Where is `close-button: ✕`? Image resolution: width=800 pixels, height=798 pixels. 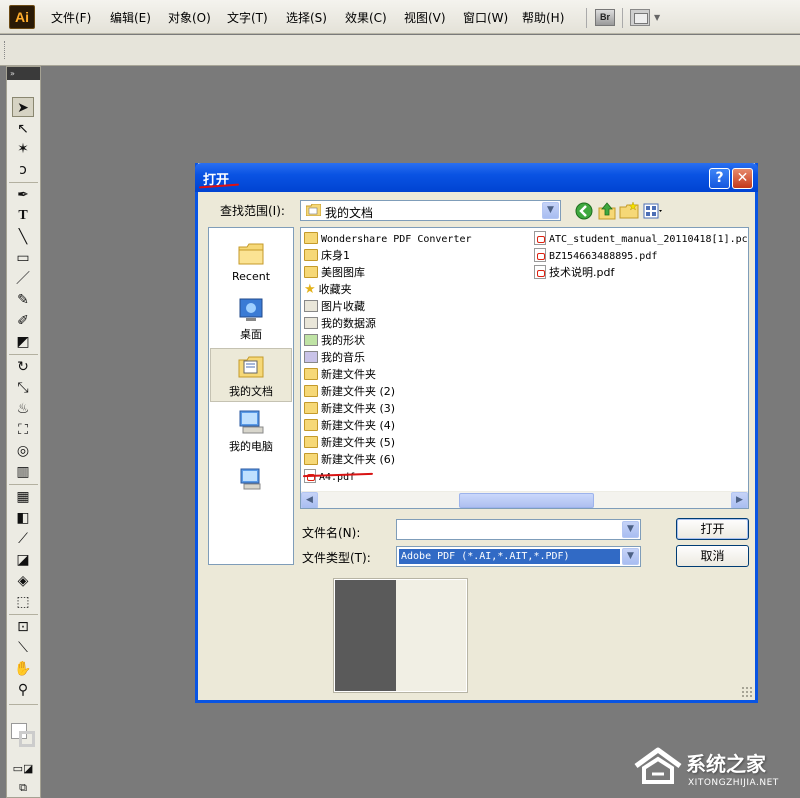 close-button: ✕ is located at coordinates (742, 178).